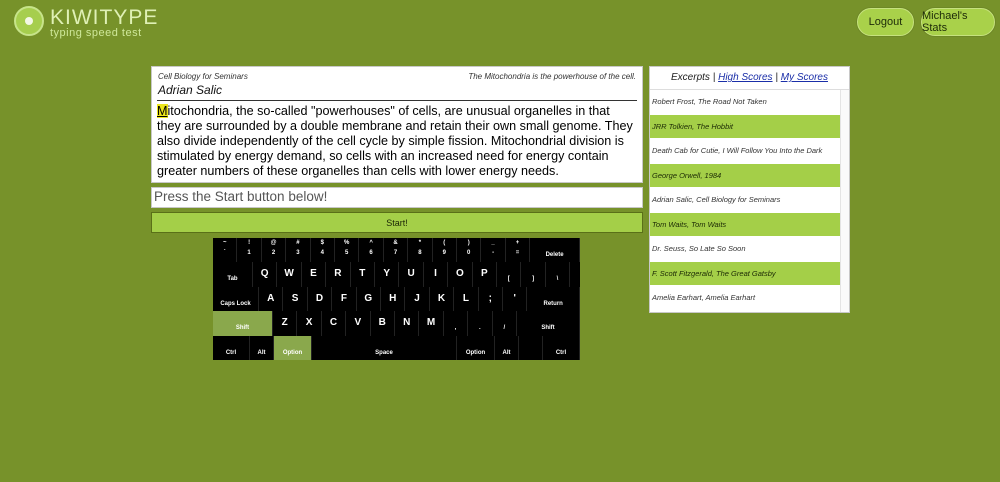 The height and width of the screenshot is (482, 1000). Describe the element at coordinates (746, 126) in the screenshot. I see `list-item: JRR Tolkien, The Hobbit` at that location.